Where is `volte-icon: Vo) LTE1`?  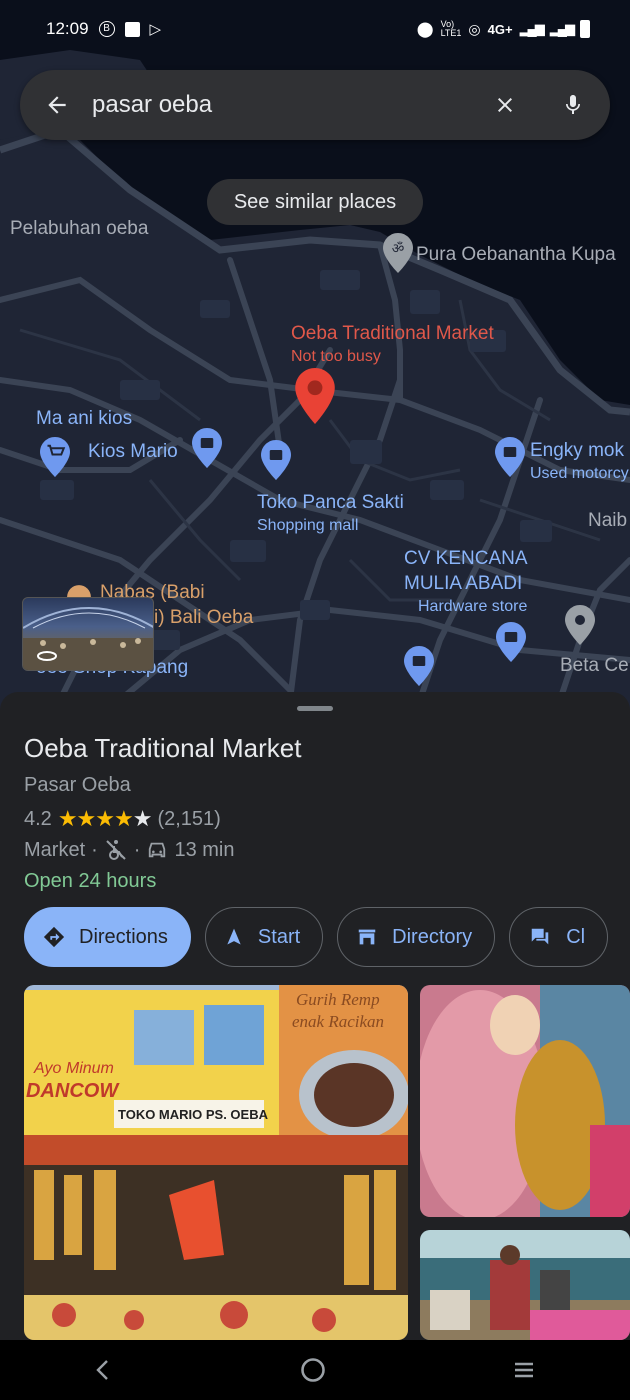 volte-icon: Vo) LTE1 is located at coordinates (451, 28).